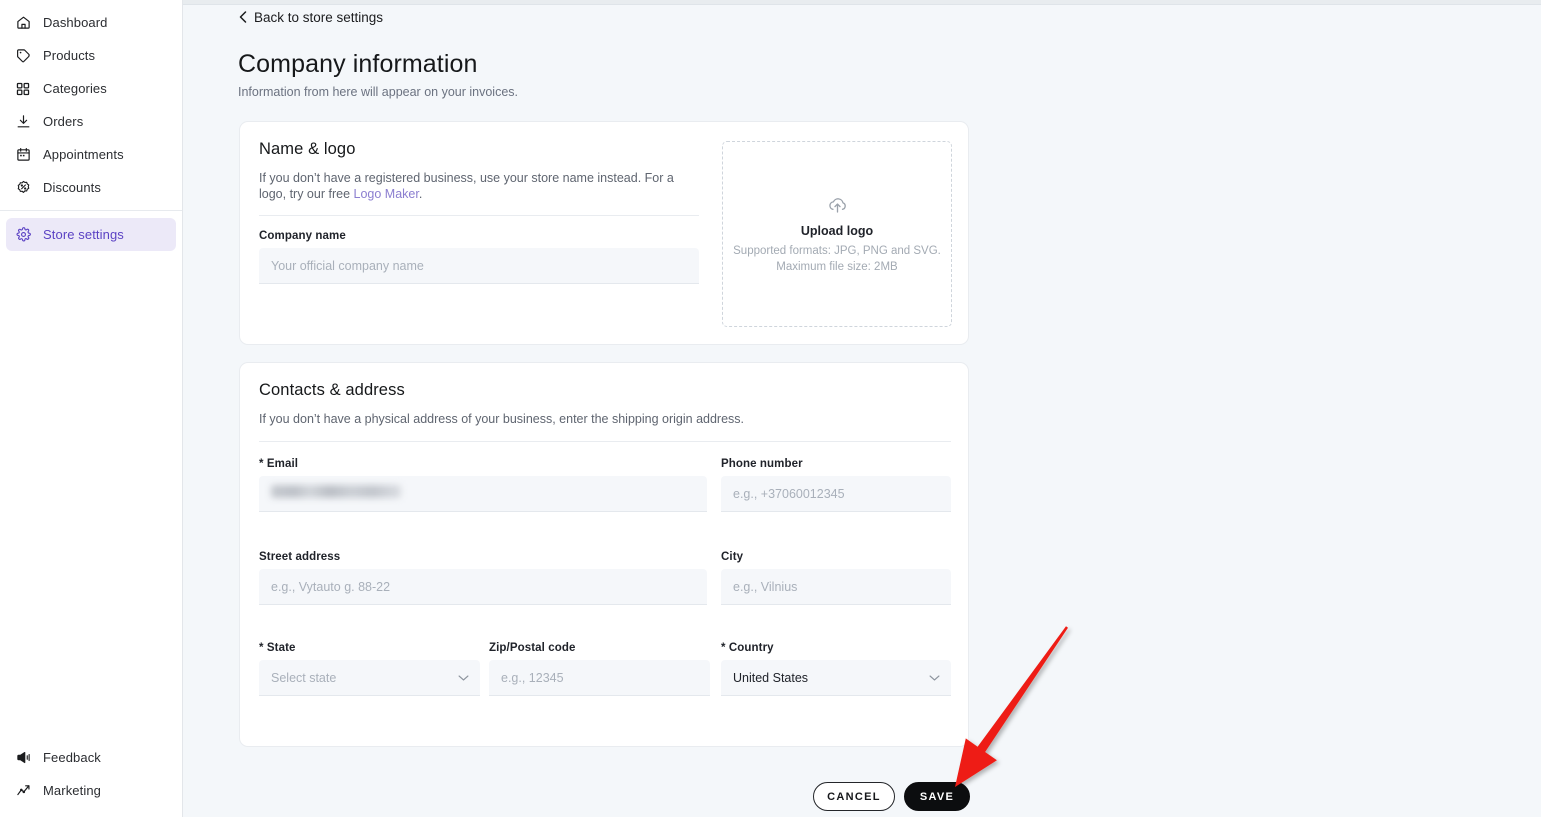  I want to click on sidebar-secondary-nav: Feedback Marketing, so click(91, 774).